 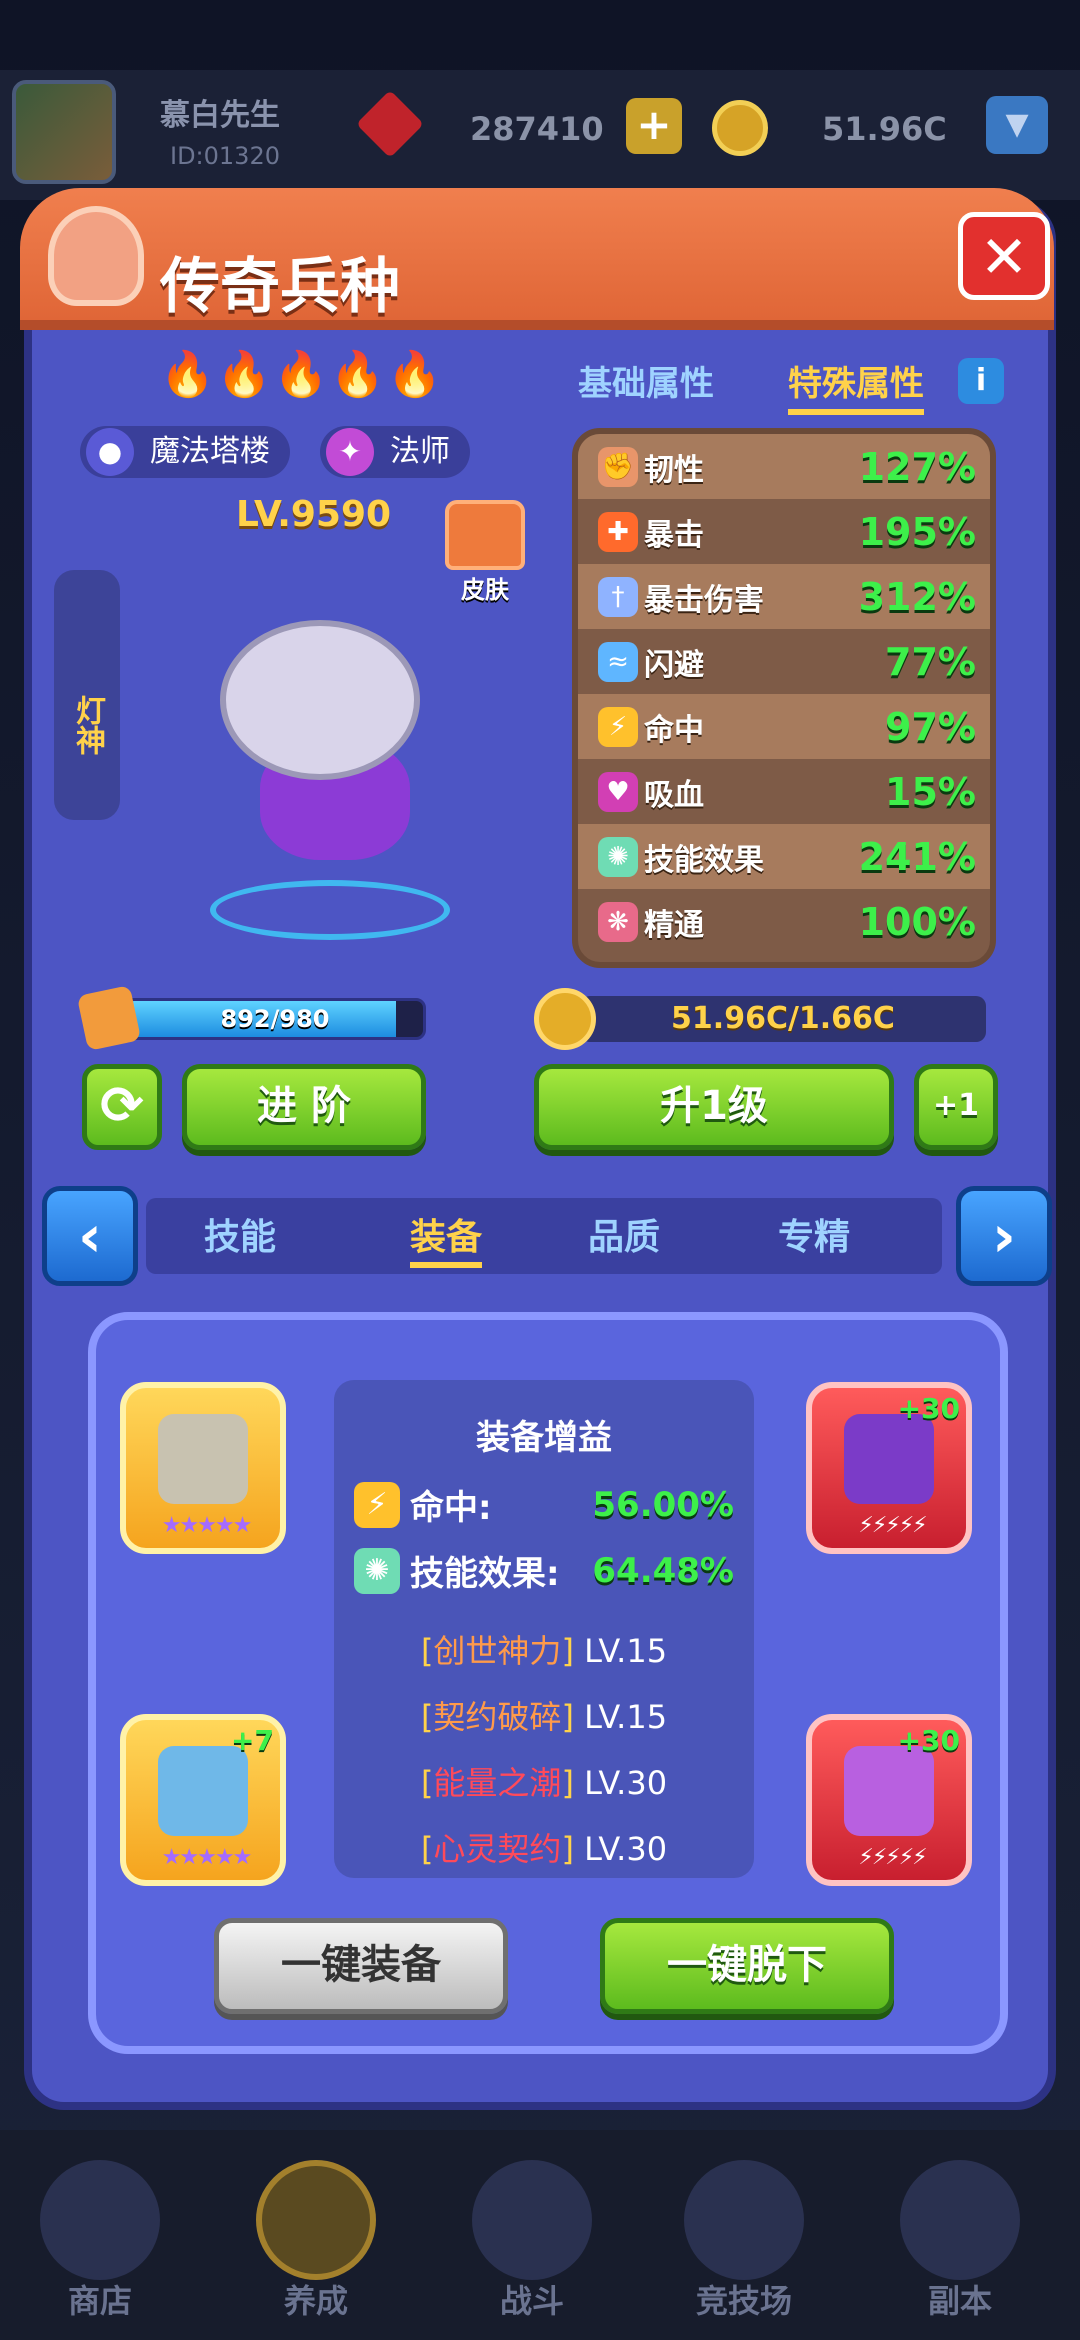 What do you see at coordinates (674, 470) in the screenshot?
I see `stat-label: 韧性` at bounding box center [674, 470].